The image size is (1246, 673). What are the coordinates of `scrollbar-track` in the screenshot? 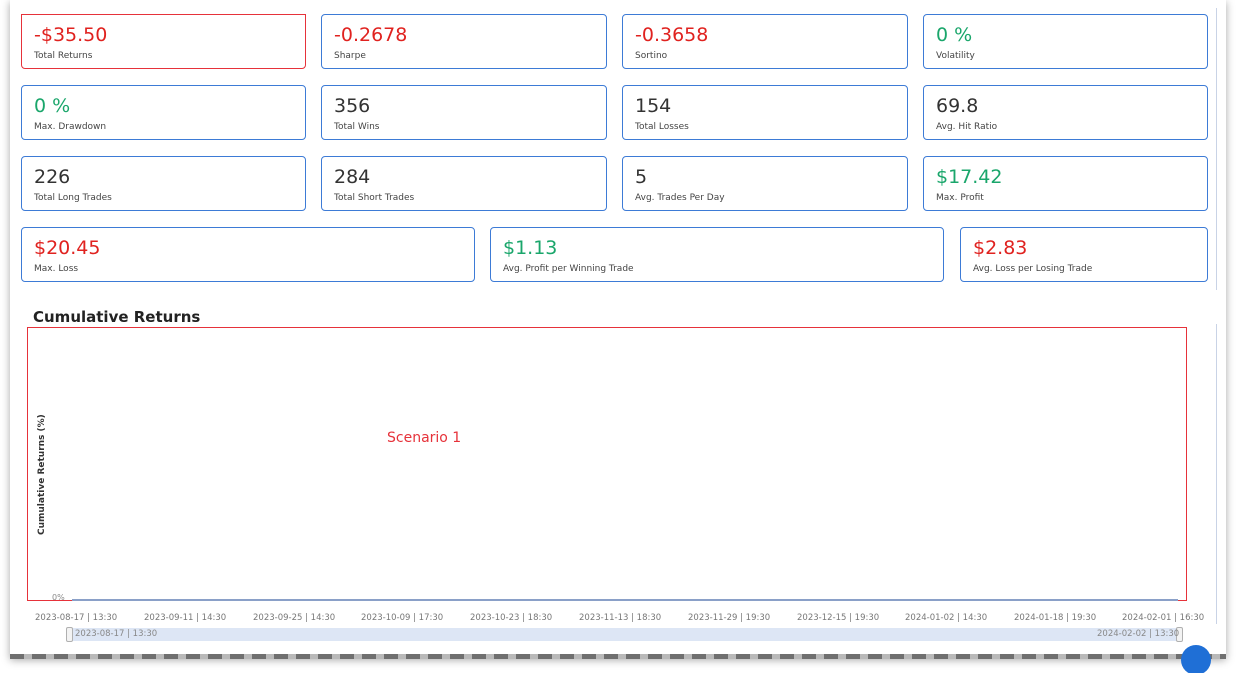 It's located at (1216, 149).